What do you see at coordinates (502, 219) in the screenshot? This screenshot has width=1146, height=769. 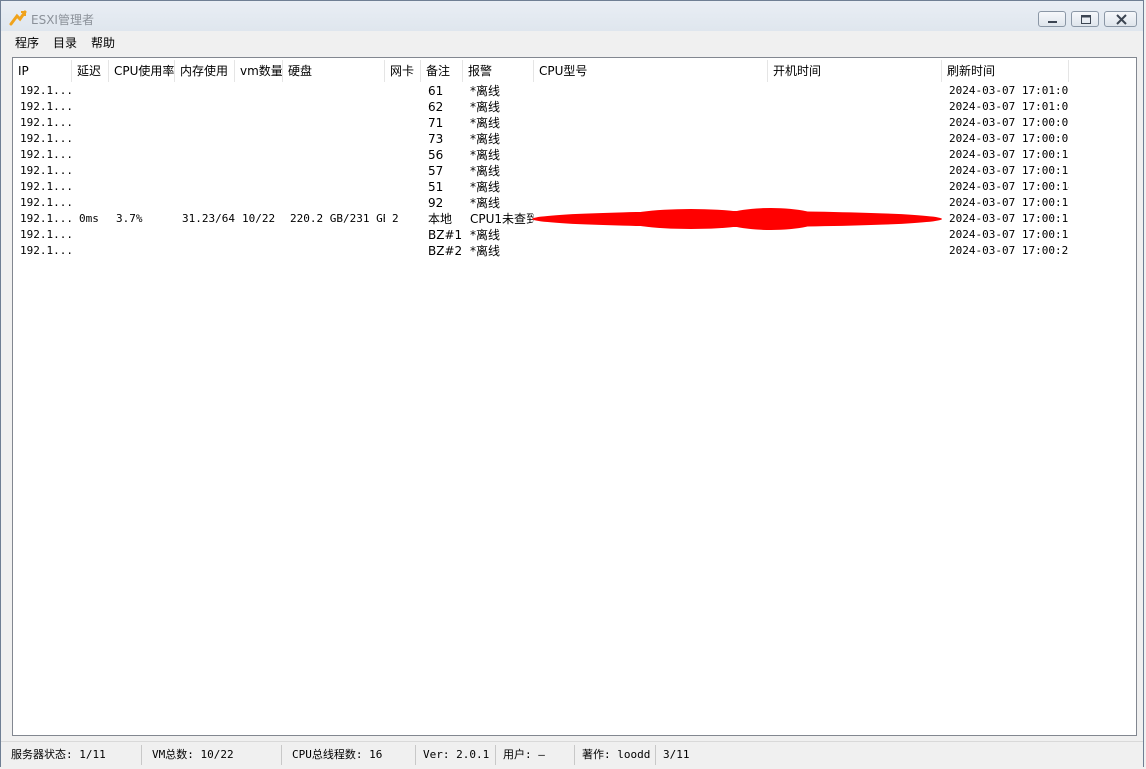 I see `cell-alarm: CPU1未查到` at bounding box center [502, 219].